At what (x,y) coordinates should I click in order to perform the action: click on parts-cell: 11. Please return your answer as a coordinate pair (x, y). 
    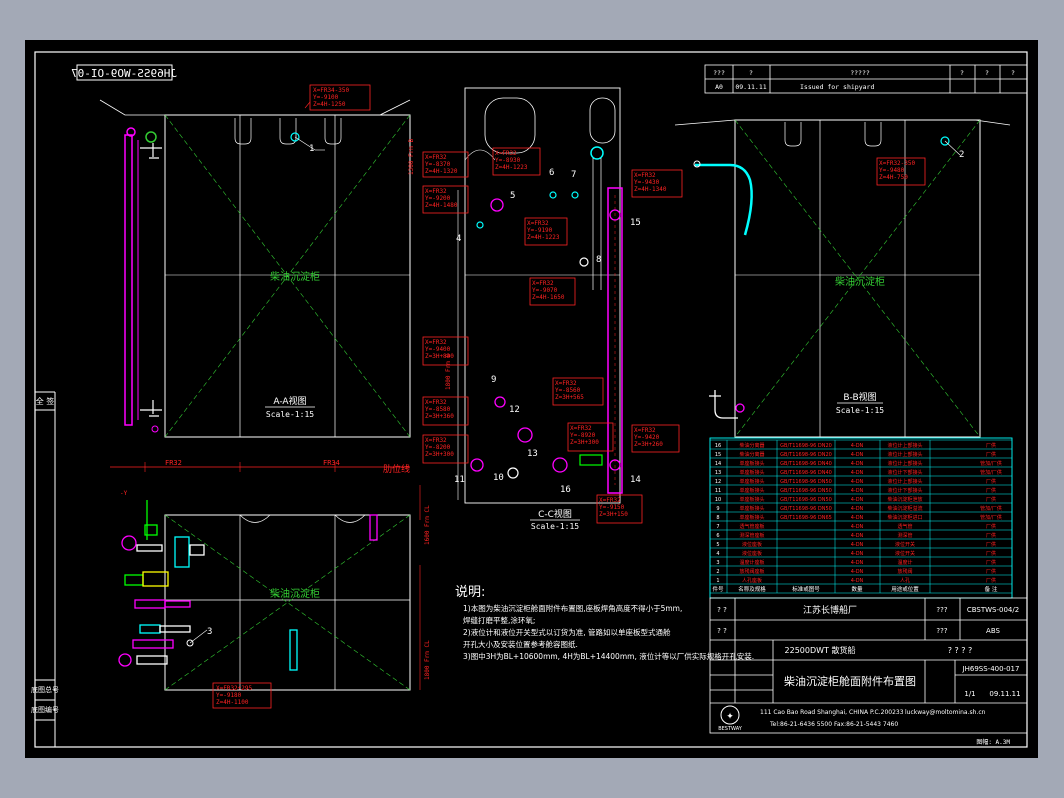
    Looking at the image, I should click on (718, 491).